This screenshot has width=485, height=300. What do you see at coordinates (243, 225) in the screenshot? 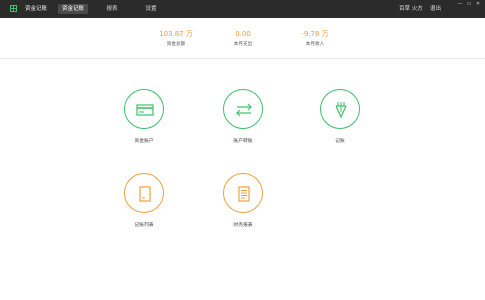
I see `tile-label: 财务报表` at bounding box center [243, 225].